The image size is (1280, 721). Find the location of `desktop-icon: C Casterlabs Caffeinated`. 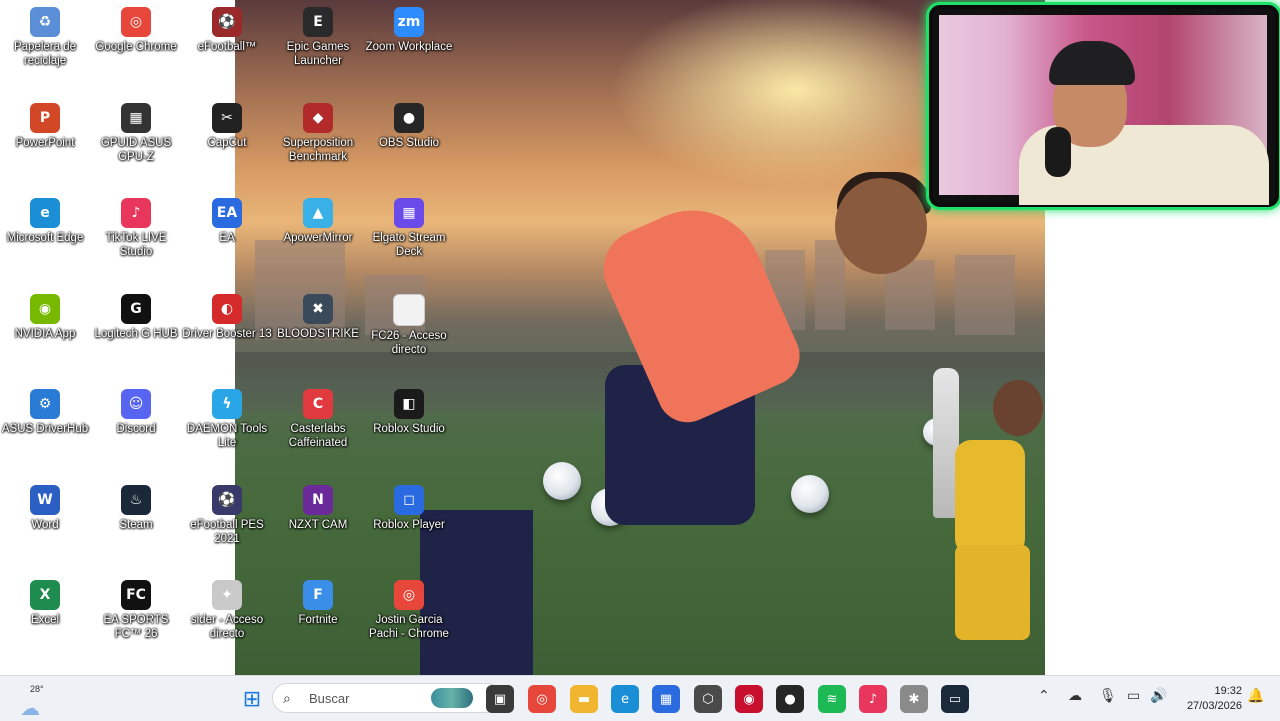

desktop-icon: C Casterlabs Caffeinated is located at coordinates (318, 417).